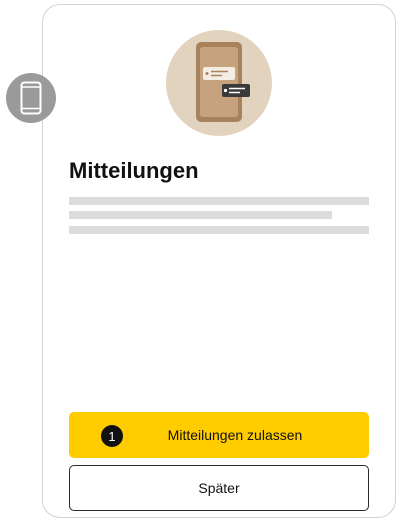  I want to click on phone-badge, so click(31, 98).